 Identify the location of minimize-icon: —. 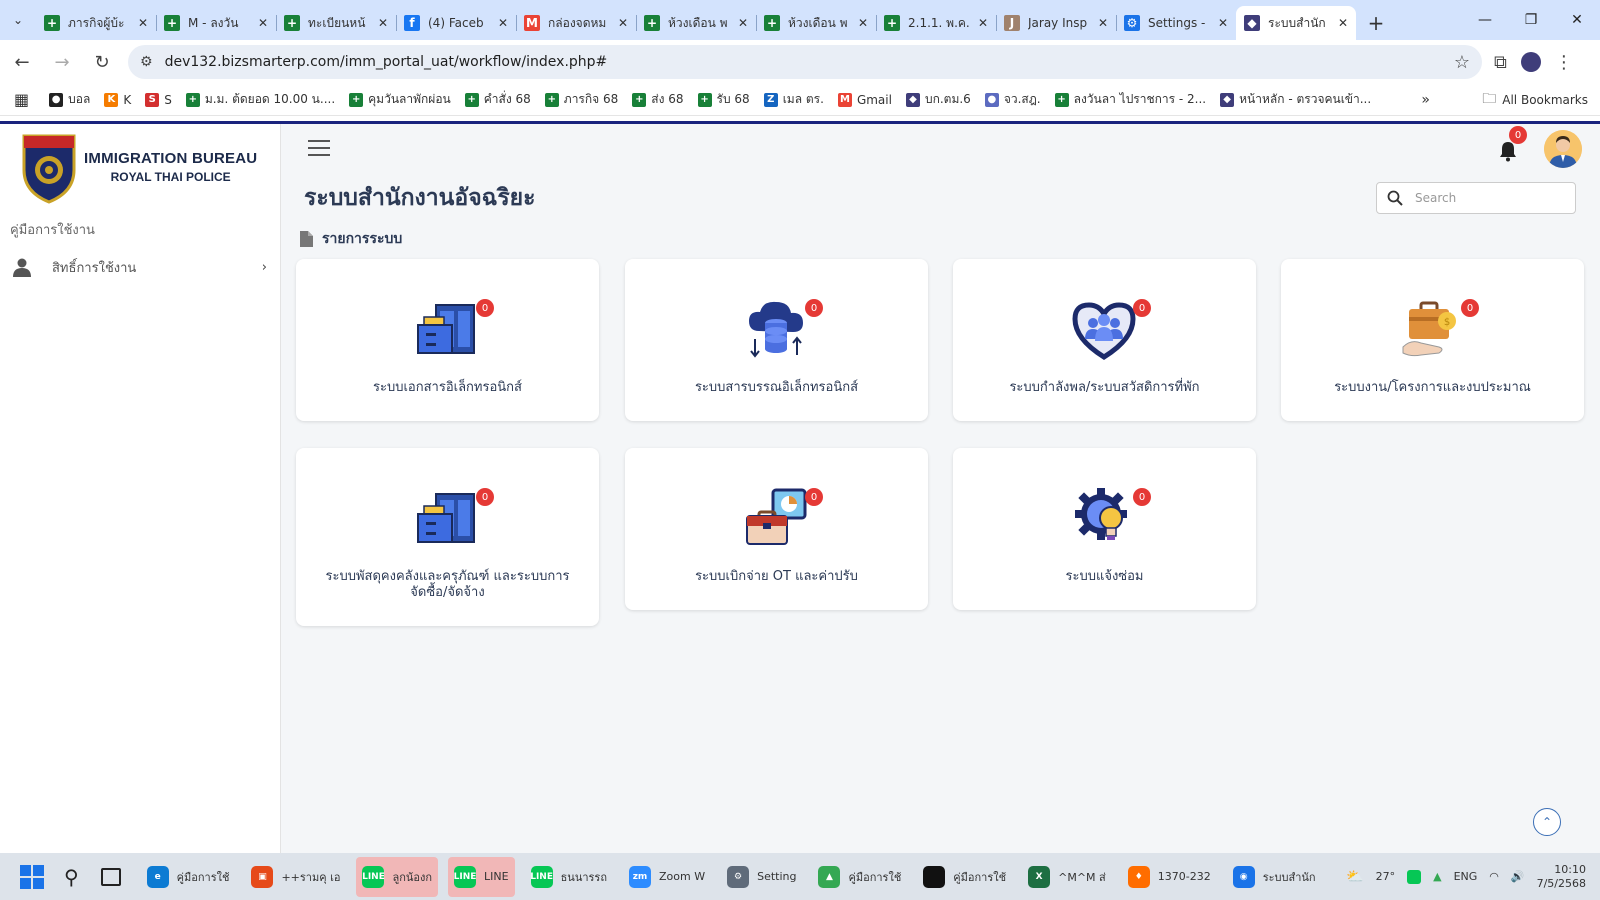
(1485, 20).